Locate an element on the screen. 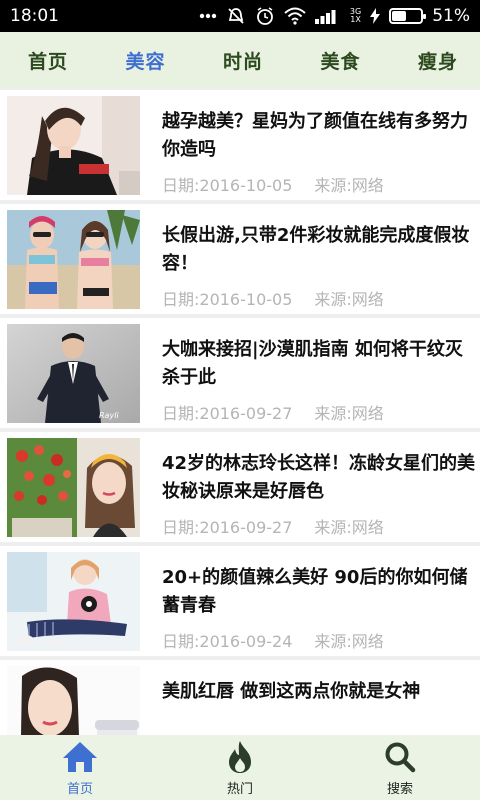 Image resolution: width=480 pixels, height=800 pixels. article-title: 美肌红唇 做到这两点你就是女神 is located at coordinates (291, 691).